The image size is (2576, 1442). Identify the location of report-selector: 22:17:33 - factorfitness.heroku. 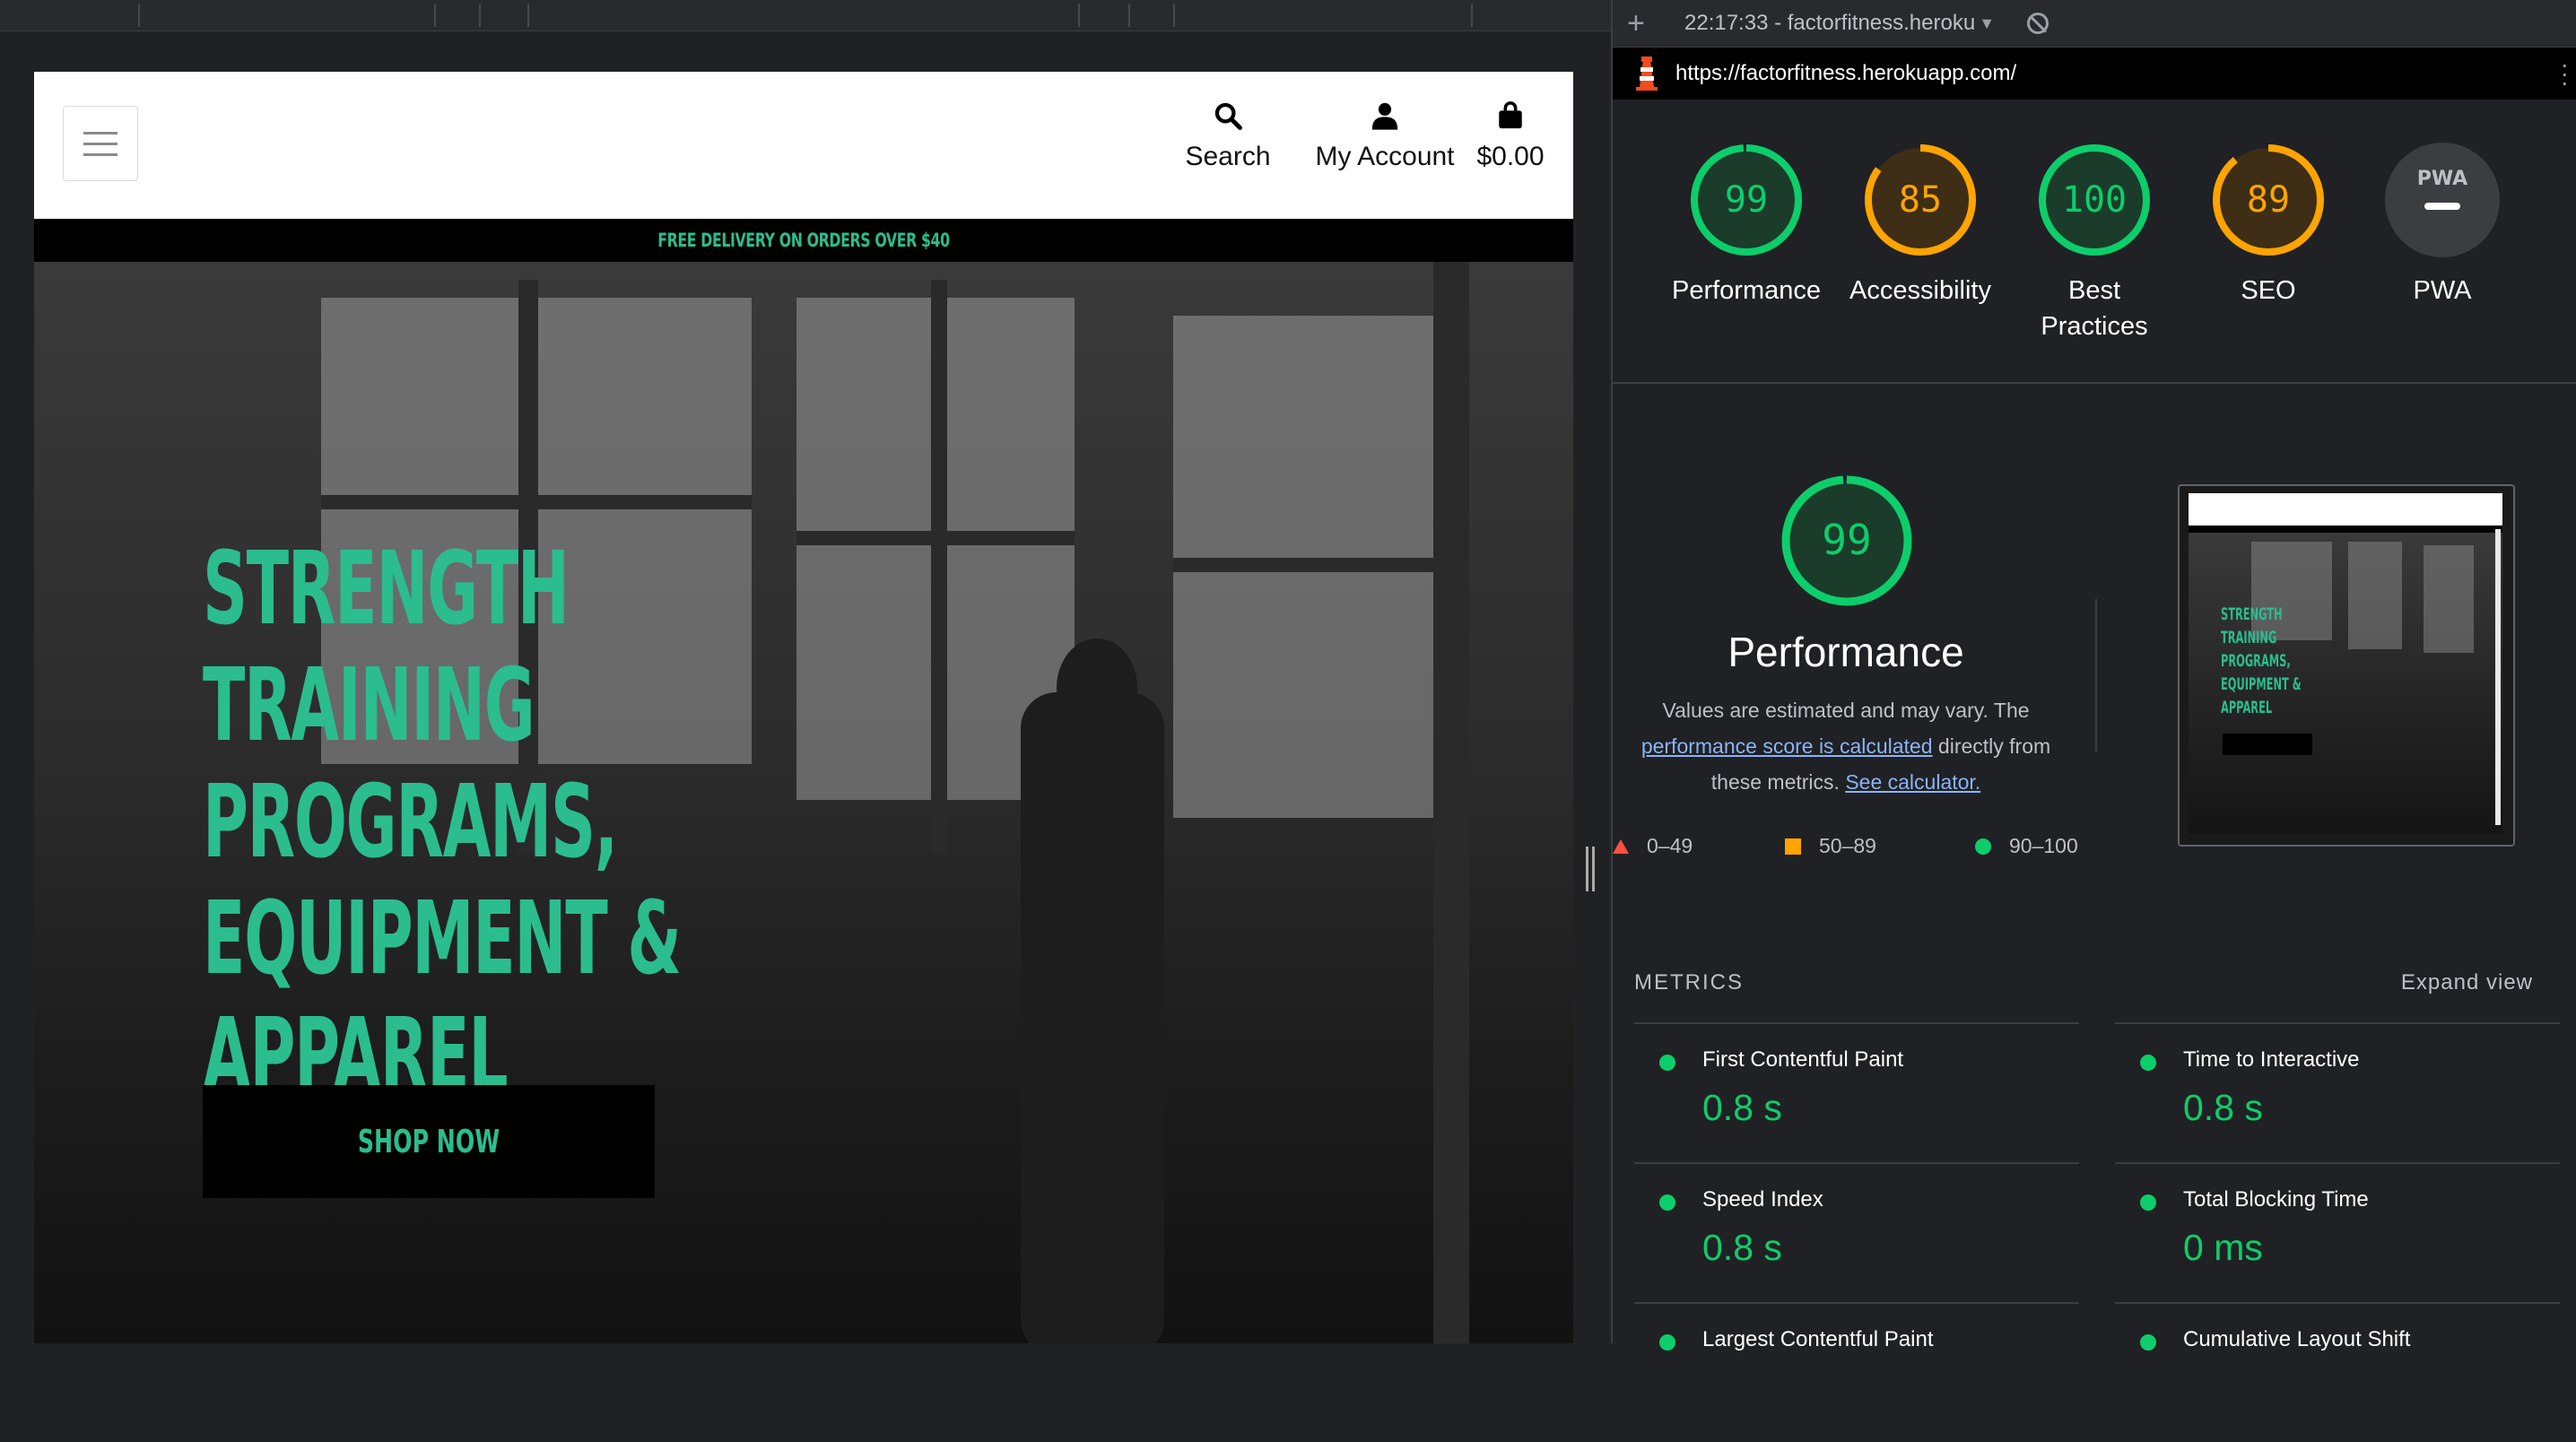
(1829, 23).